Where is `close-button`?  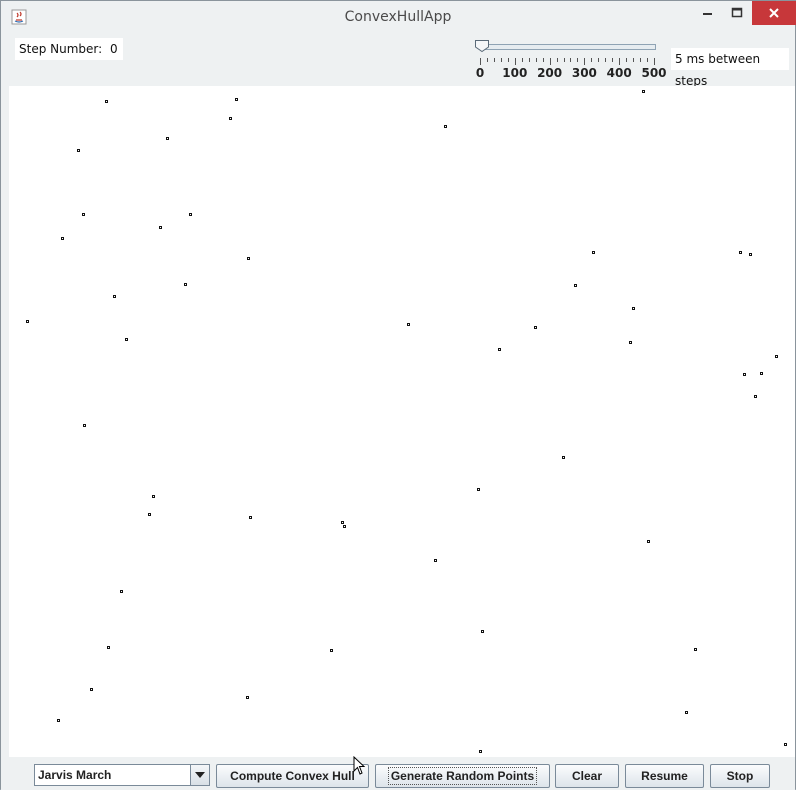
close-button is located at coordinates (774, 13).